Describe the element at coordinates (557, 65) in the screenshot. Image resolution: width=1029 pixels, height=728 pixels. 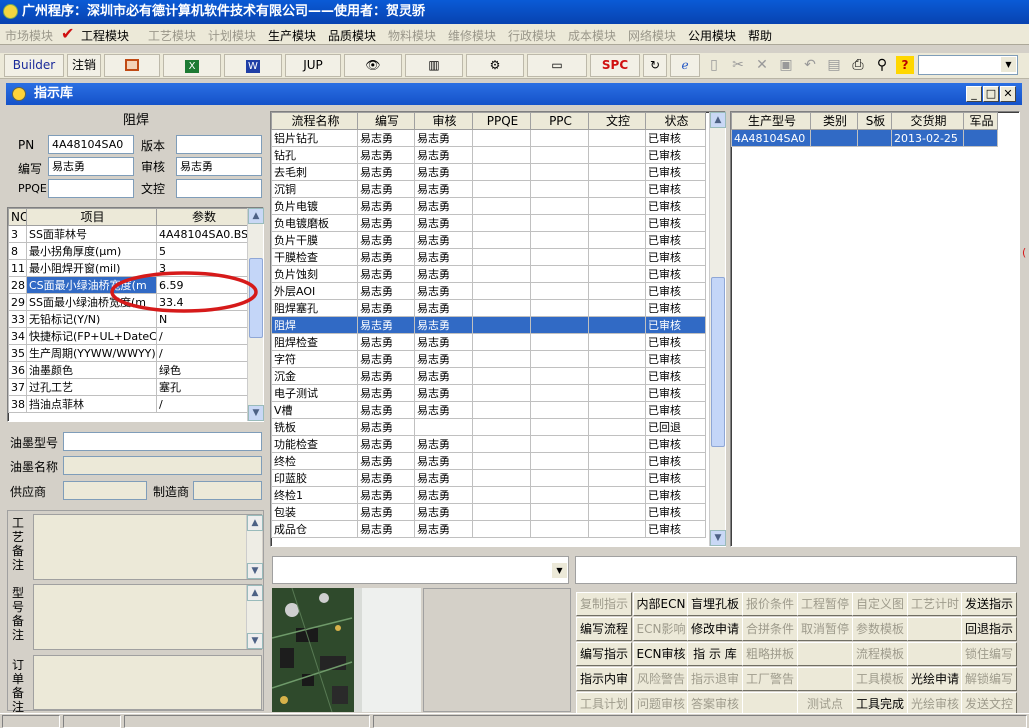
I see `computer-button: ▭` at that location.